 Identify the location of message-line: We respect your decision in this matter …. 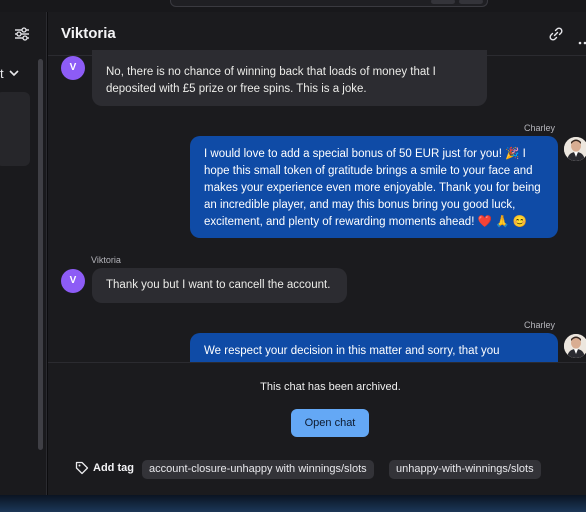
(352, 351).